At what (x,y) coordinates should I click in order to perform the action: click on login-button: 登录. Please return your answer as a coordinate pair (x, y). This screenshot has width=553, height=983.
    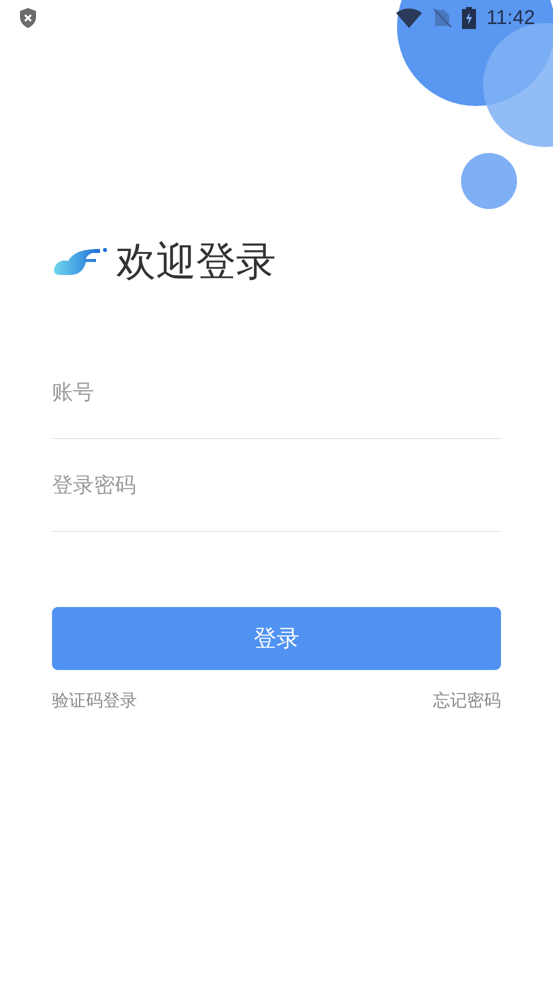
    Looking at the image, I should click on (276, 638).